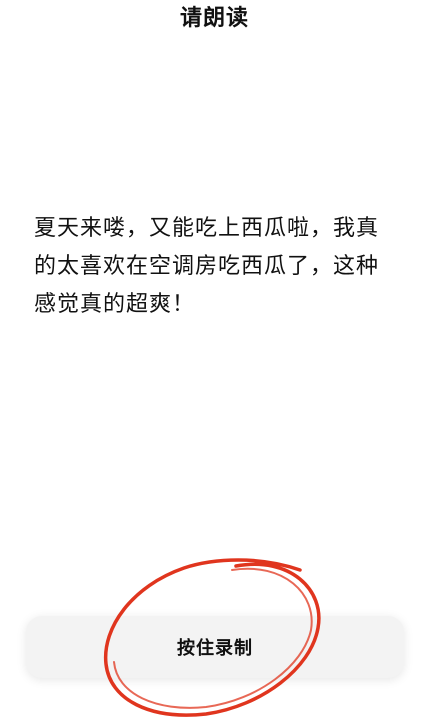 The image size is (429, 720). I want to click on hold-to-record-button: 按住录制, so click(215, 647).